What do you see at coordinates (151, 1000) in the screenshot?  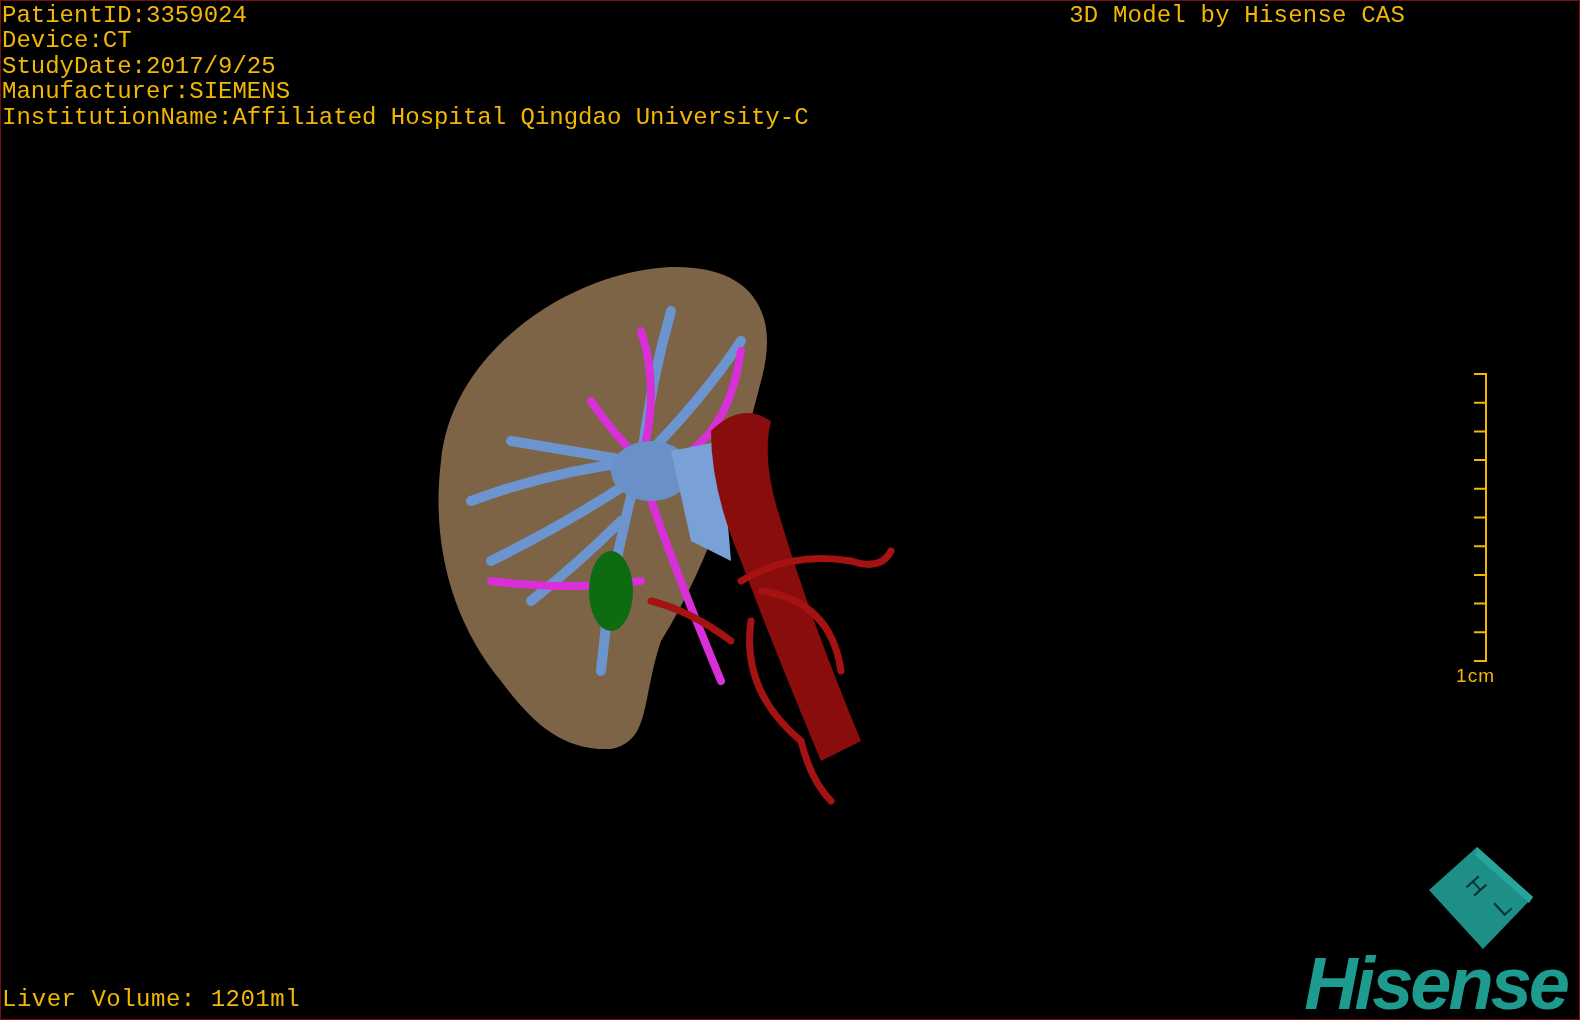 I see `liver-volume-text: Liver Volume: 1201ml` at bounding box center [151, 1000].